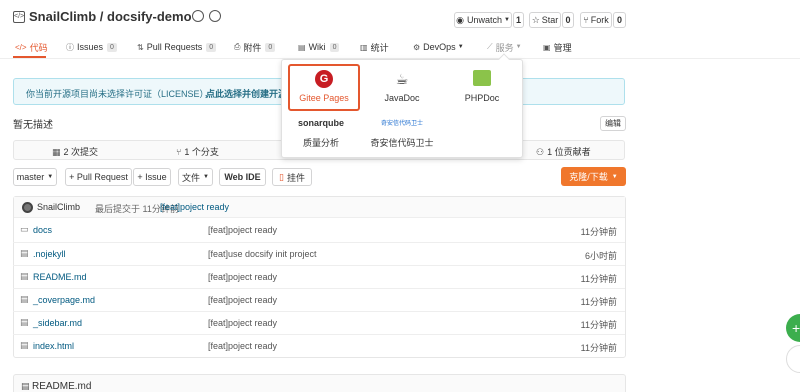 The image size is (800, 392). What do you see at coordinates (31, 47) in the screenshot?
I see `tab-code: </> 代码` at bounding box center [31, 47].